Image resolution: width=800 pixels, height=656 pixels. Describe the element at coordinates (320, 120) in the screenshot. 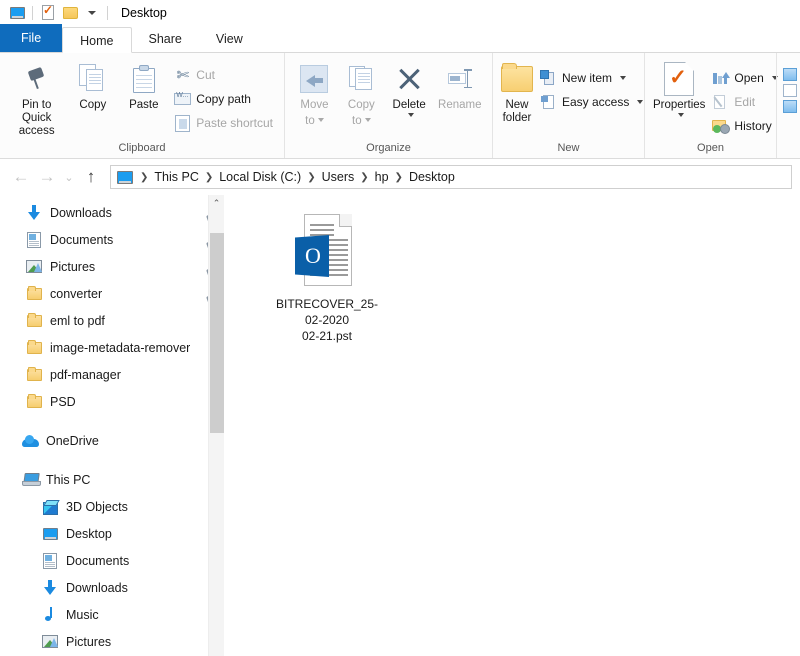

I see `move-to-caret-icon` at that location.